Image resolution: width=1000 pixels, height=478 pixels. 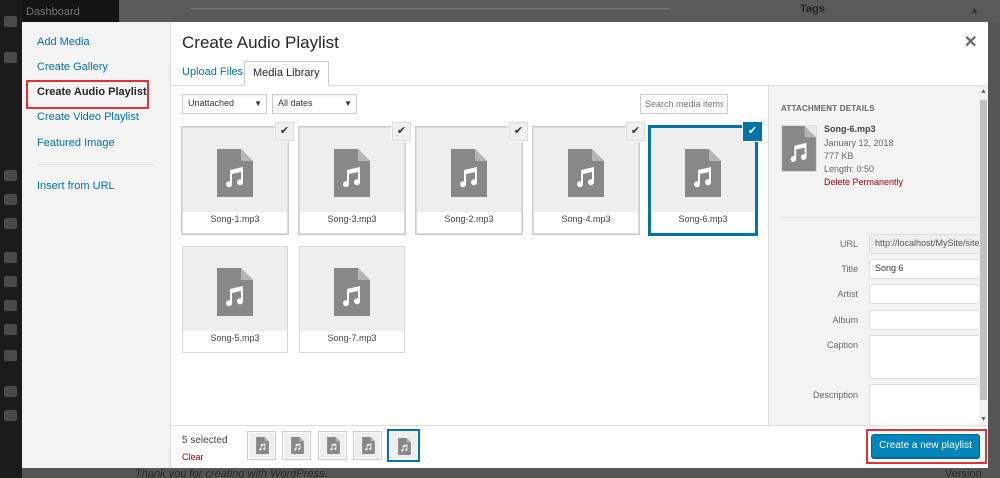 I want to click on admin-footer-version: Version 4.9, so click(x=963, y=473).